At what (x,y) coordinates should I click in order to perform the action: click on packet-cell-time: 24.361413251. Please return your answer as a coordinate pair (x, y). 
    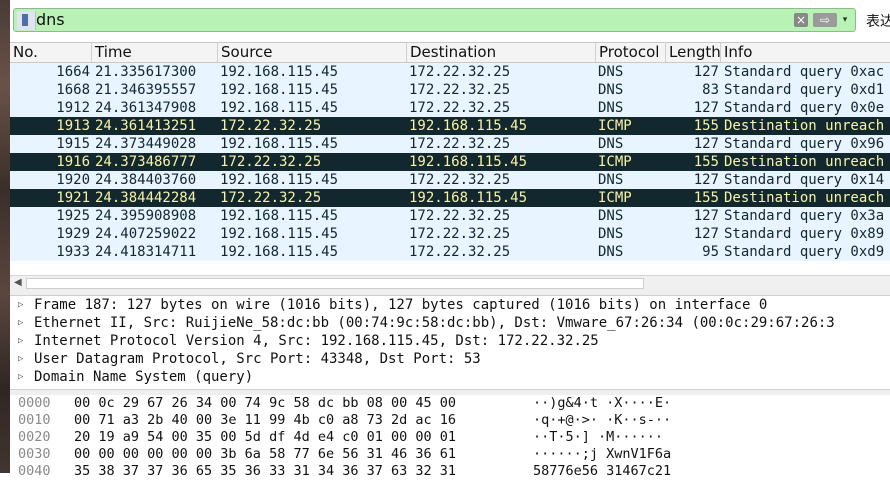
    Looking at the image, I should click on (146, 126).